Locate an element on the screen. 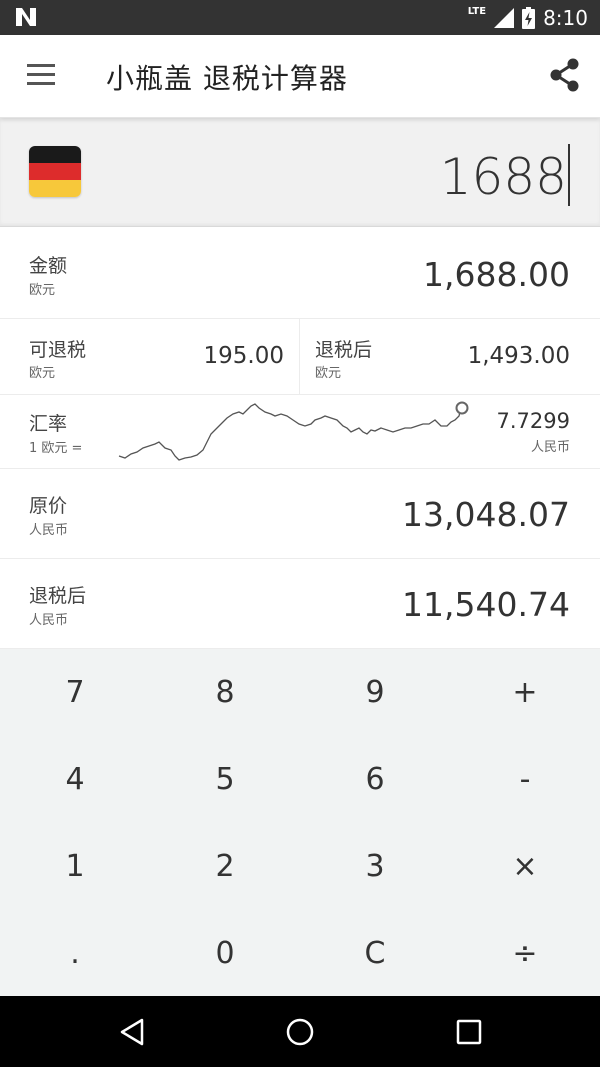  rate-trend-sparkline is located at coordinates (293, 431).